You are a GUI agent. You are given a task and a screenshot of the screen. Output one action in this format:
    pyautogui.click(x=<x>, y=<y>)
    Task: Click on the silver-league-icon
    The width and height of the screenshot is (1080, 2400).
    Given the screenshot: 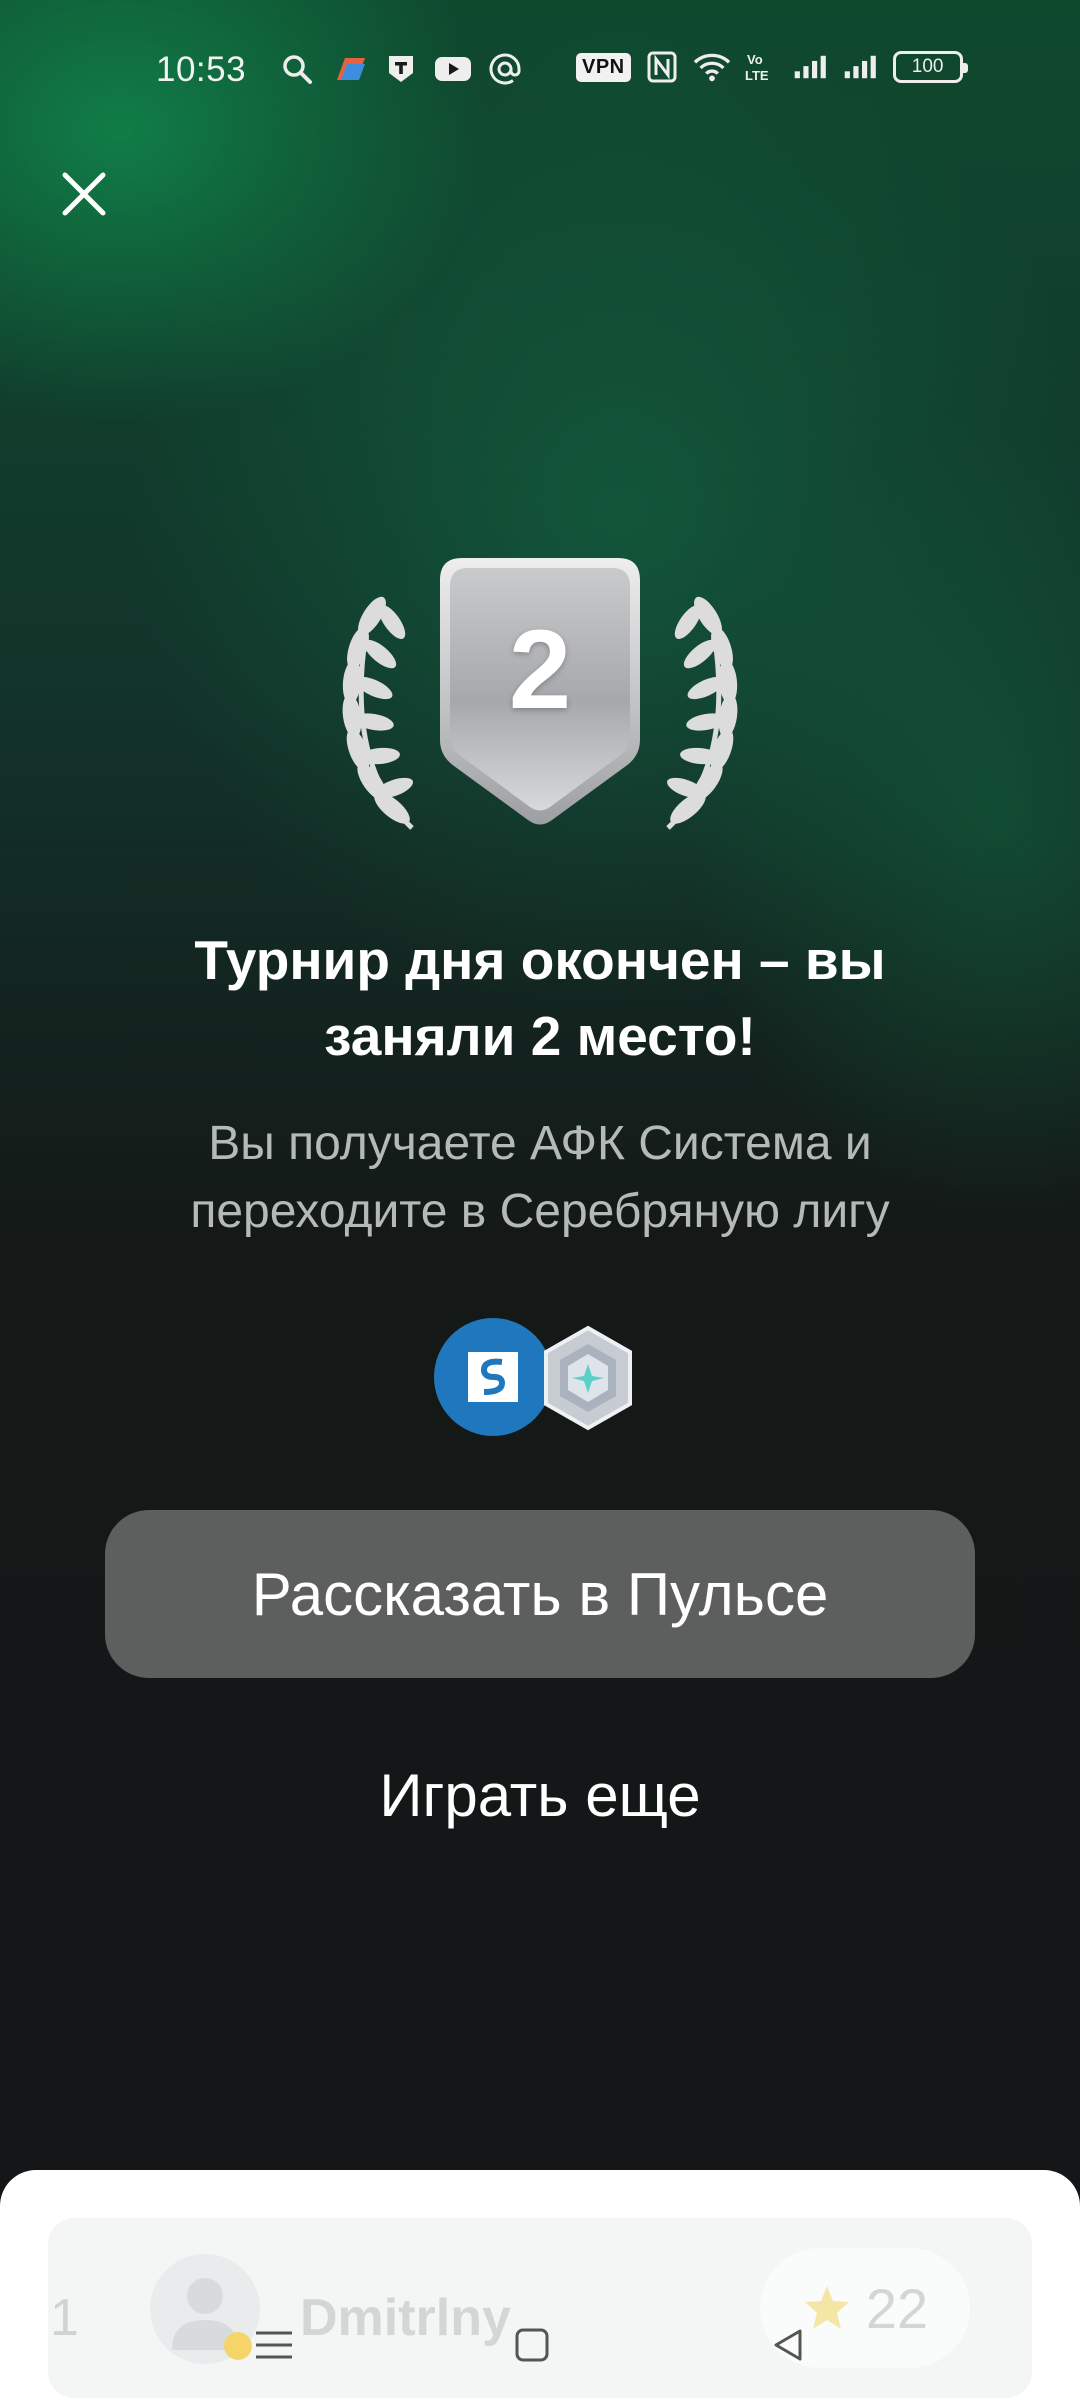 What is the action you would take?
    pyautogui.click(x=588, y=1378)
    